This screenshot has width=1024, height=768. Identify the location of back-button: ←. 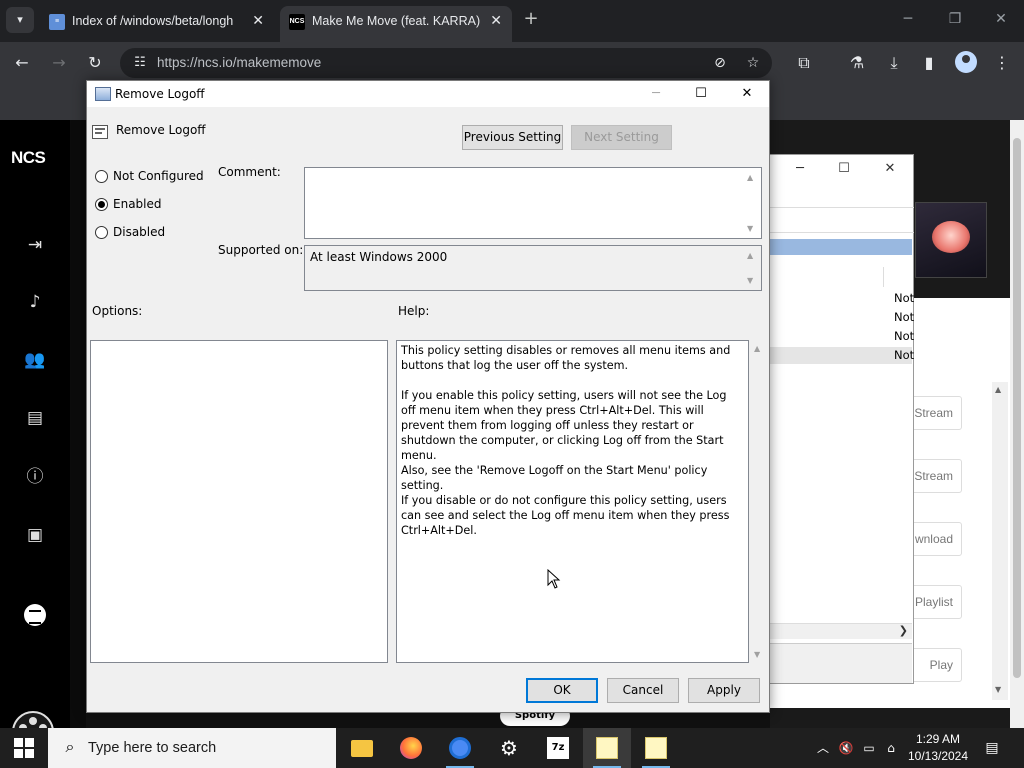
(22, 63).